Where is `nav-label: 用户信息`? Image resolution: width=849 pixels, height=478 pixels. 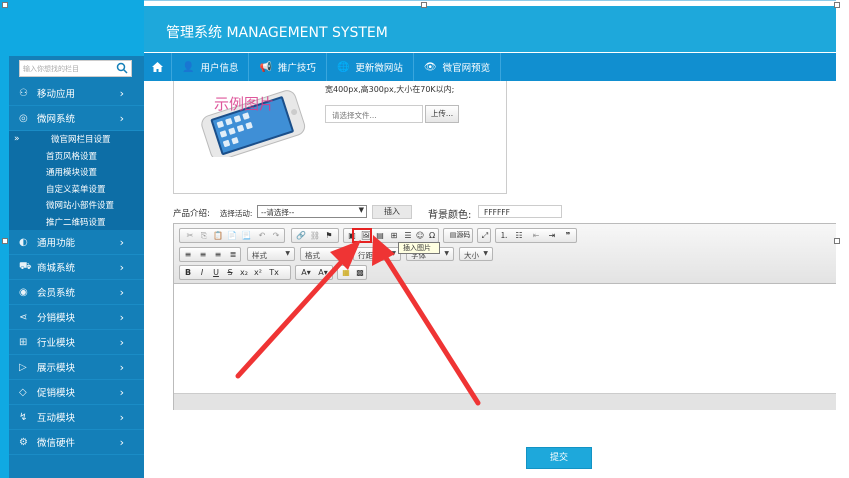 nav-label: 用户信息 is located at coordinates (219, 68).